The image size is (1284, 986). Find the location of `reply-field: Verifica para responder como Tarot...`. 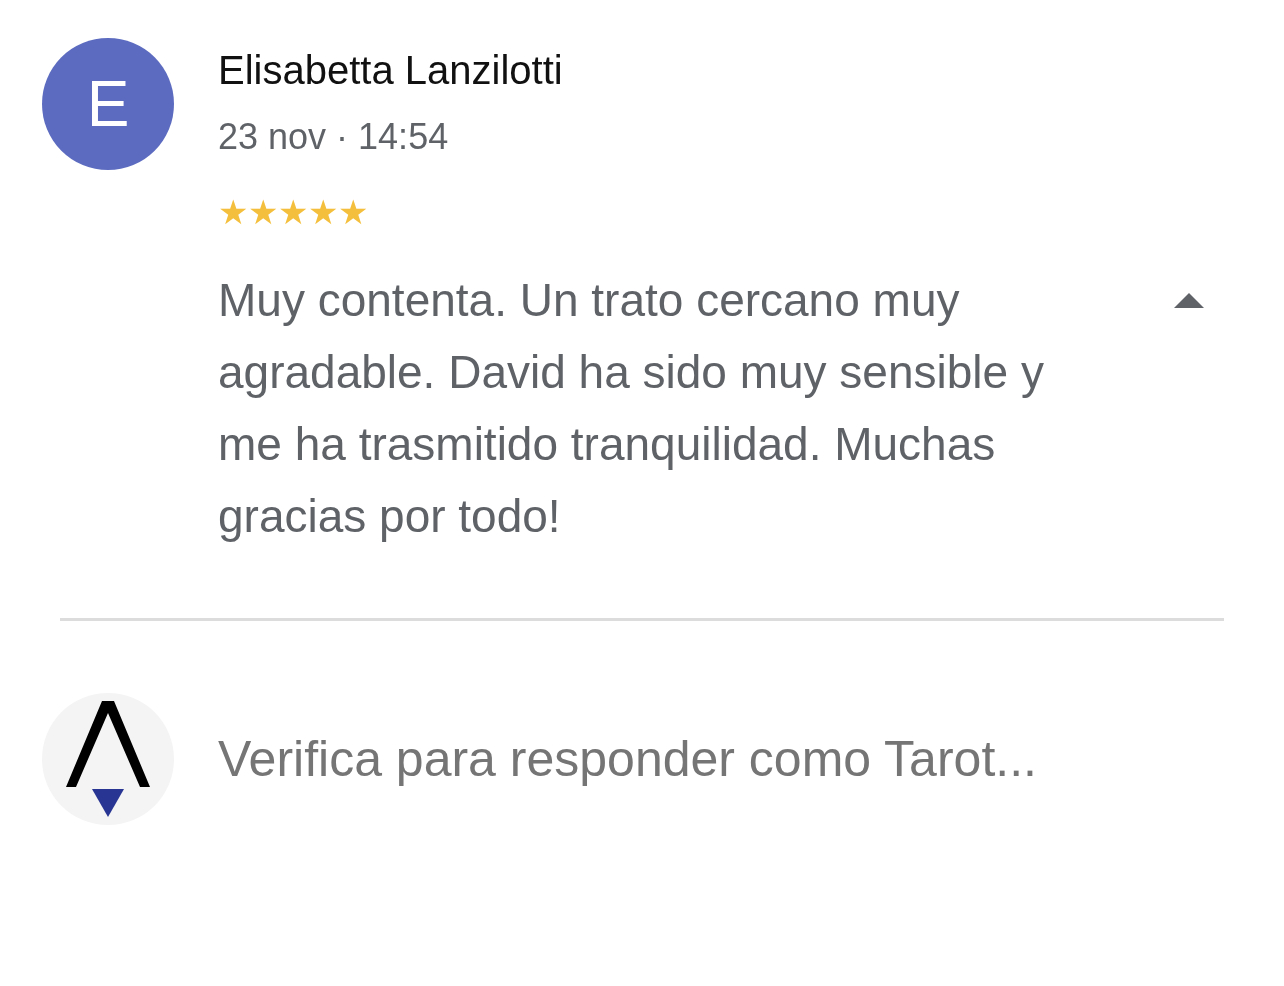

reply-field: Verifica para responder como Tarot... is located at coordinates (708, 759).